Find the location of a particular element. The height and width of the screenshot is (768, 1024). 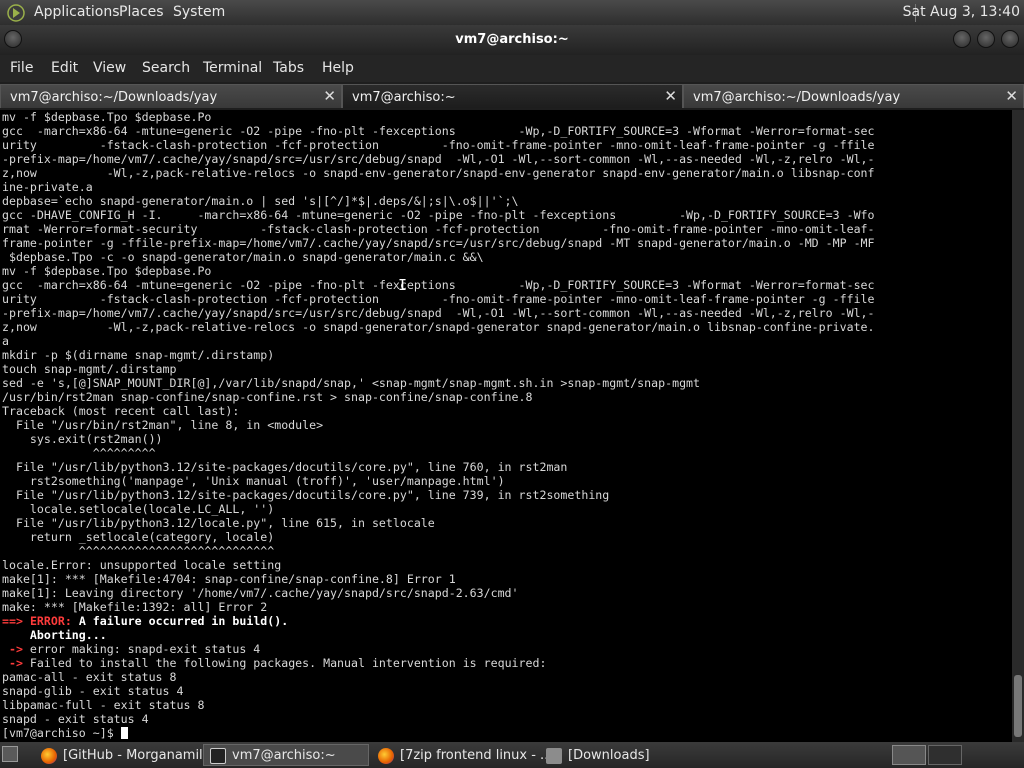

terminal-text: snapd - exit status 4 is located at coordinates (75, 719).